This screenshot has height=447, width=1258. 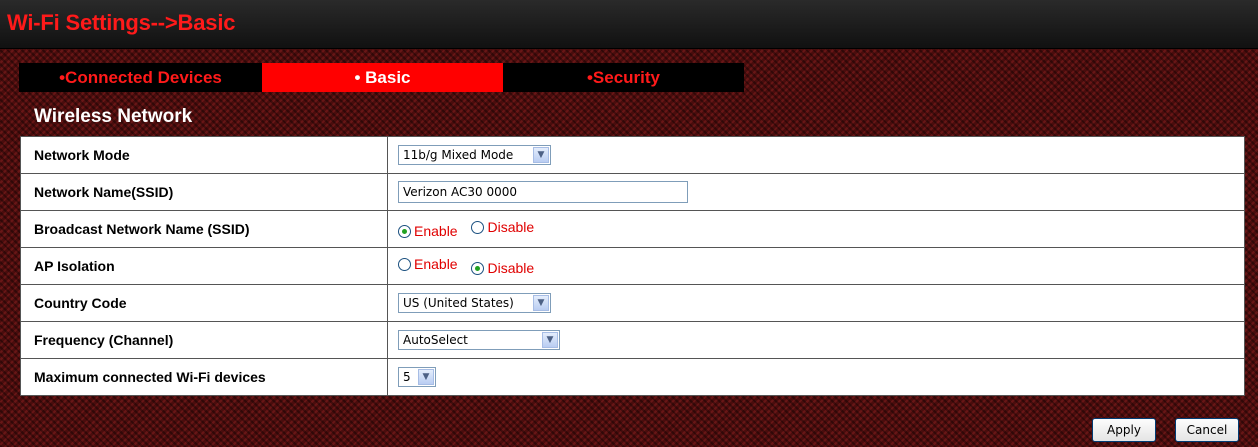 I want to click on cancel-button: Cancel, so click(x=1207, y=430).